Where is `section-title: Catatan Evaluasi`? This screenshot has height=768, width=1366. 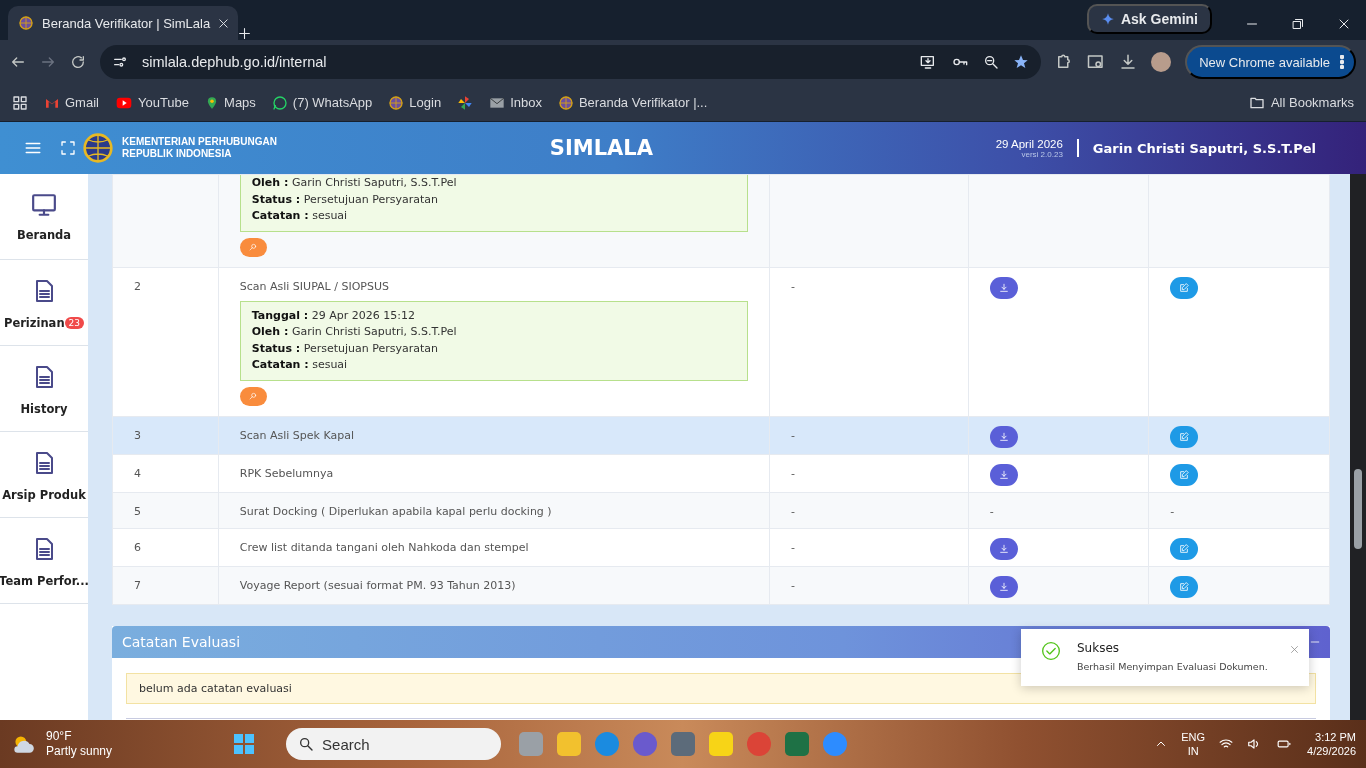 section-title: Catatan Evaluasi is located at coordinates (181, 641).